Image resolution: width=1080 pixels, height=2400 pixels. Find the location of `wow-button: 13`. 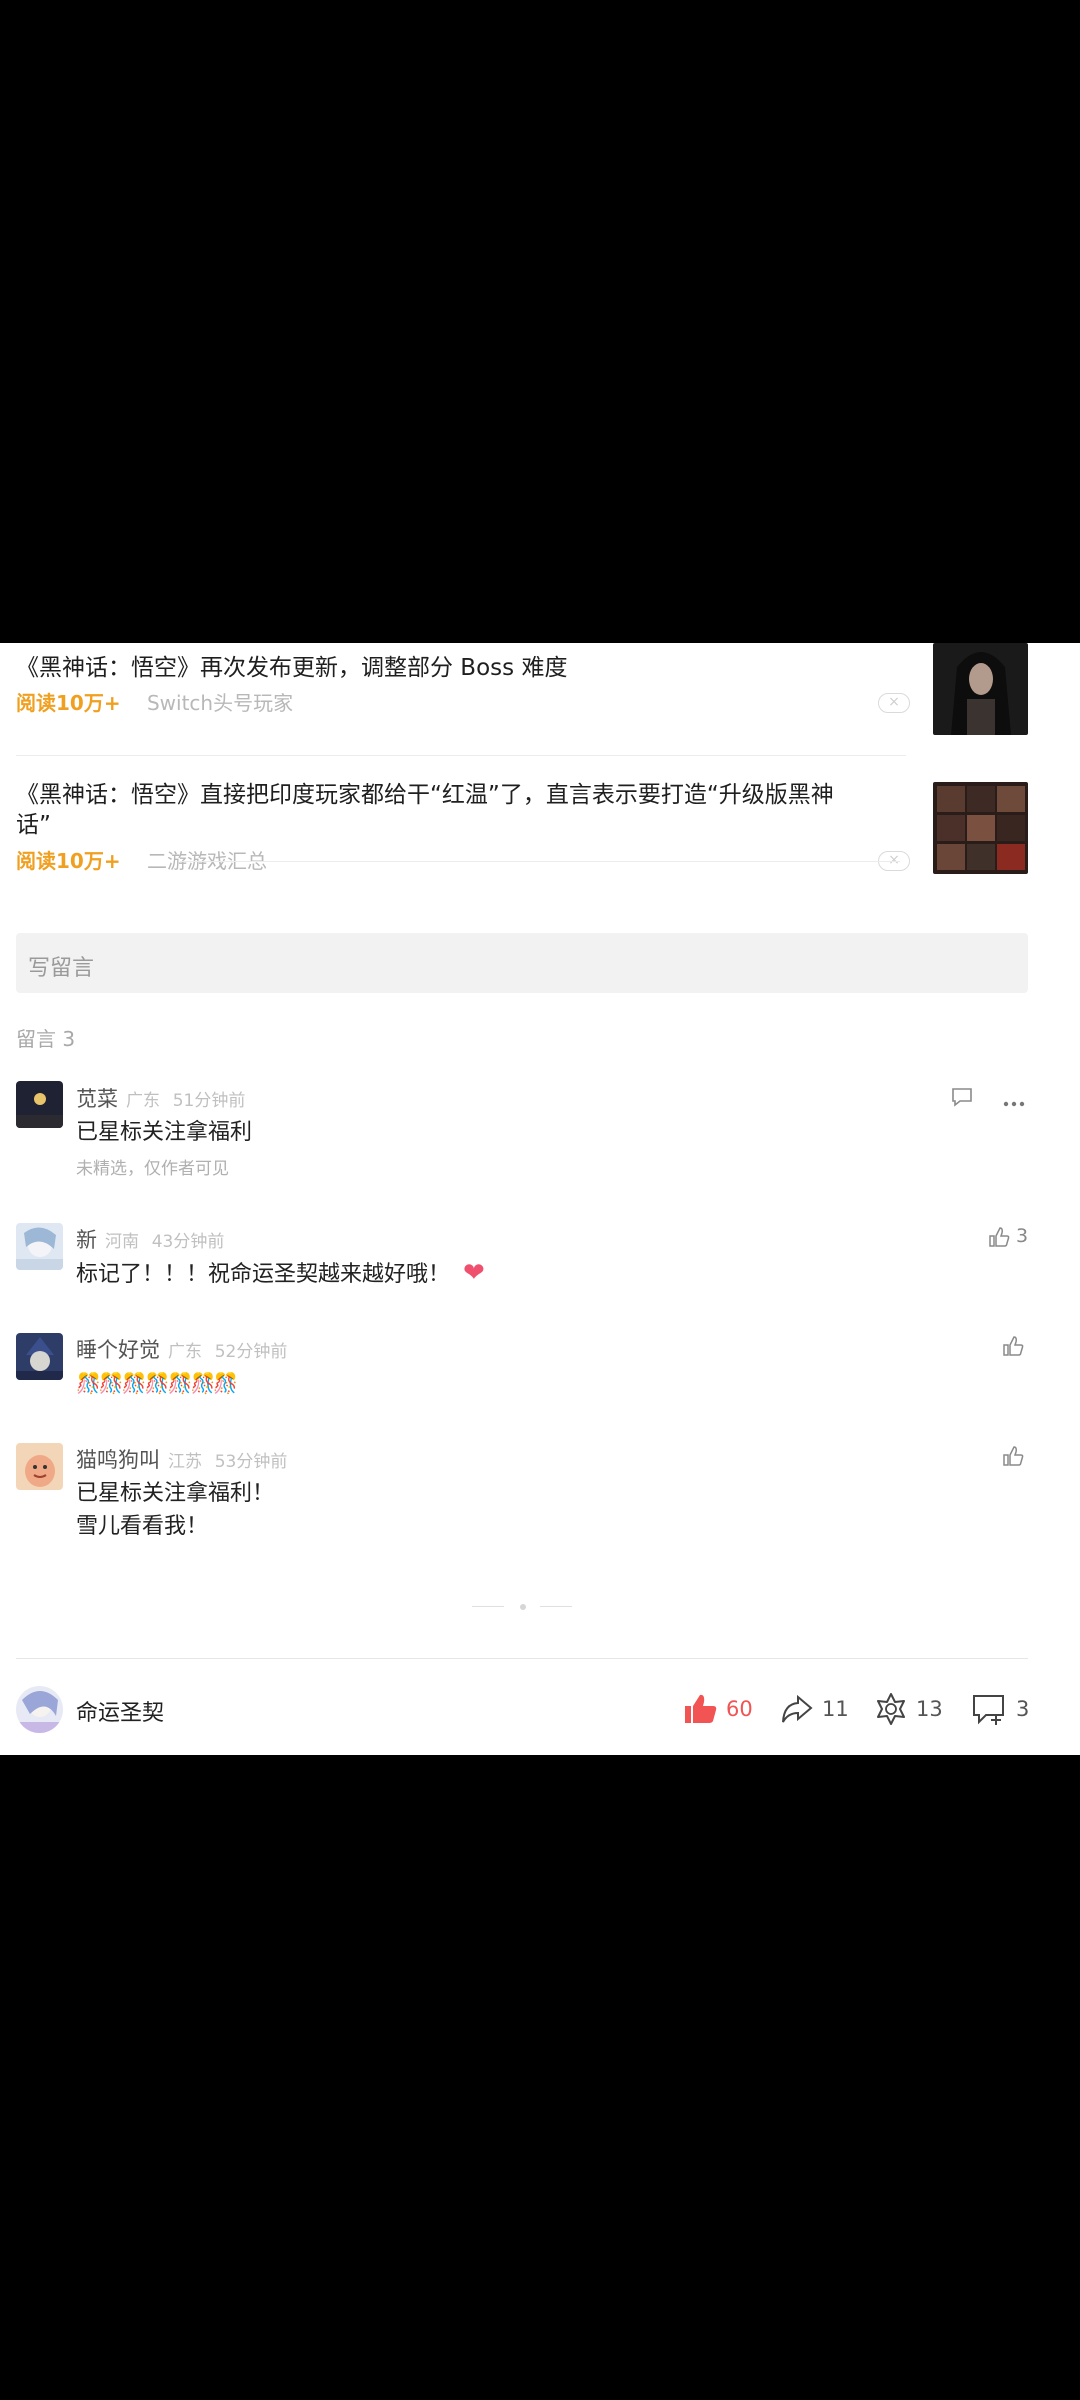

wow-button: 13 is located at coordinates (908, 1709).